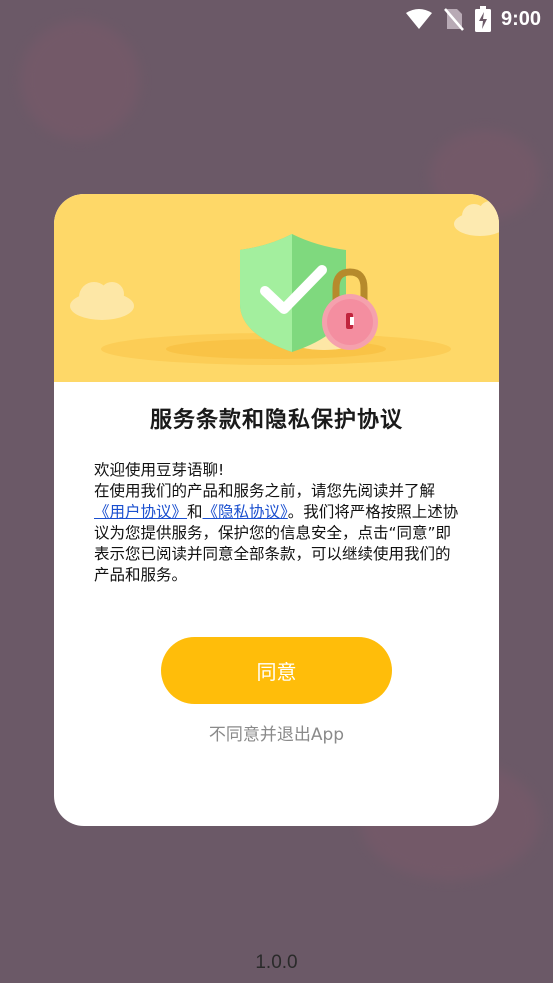  I want to click on greeting-text: 欢迎使用豆芽语聊!, so click(159, 470).